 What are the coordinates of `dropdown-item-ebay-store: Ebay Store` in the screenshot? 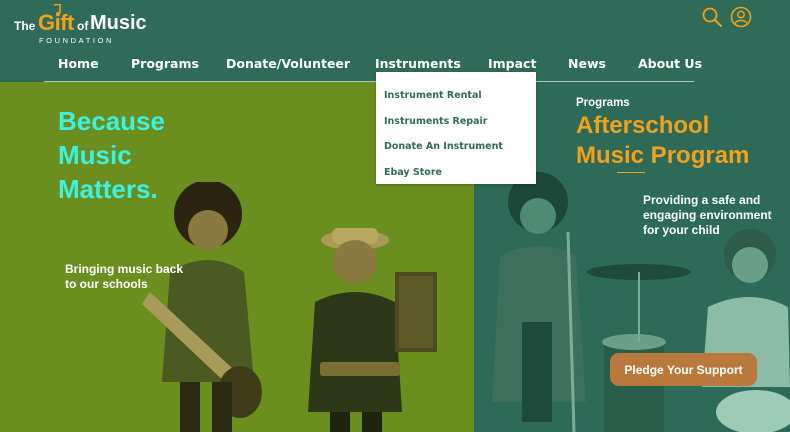 It's located at (413, 172).